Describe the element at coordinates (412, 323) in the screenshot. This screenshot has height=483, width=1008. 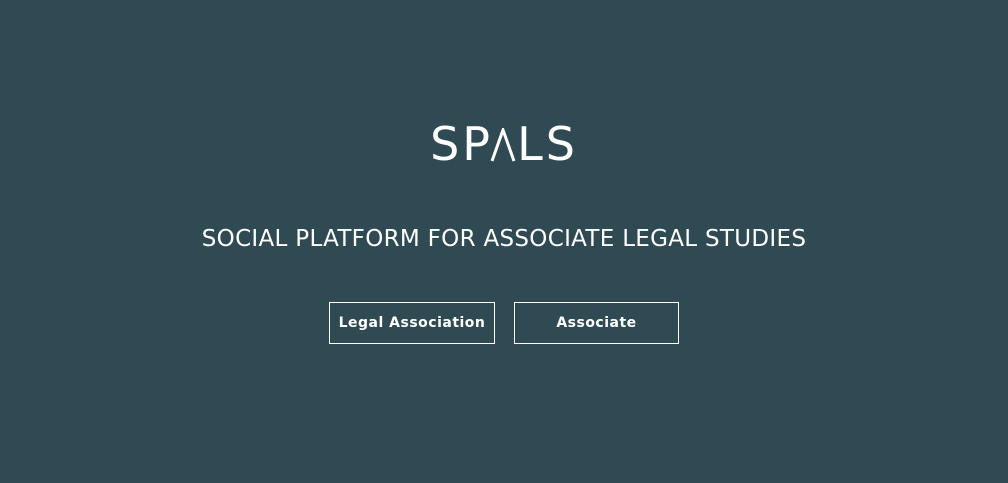
I see `legal-association-button: Legal Association` at that location.